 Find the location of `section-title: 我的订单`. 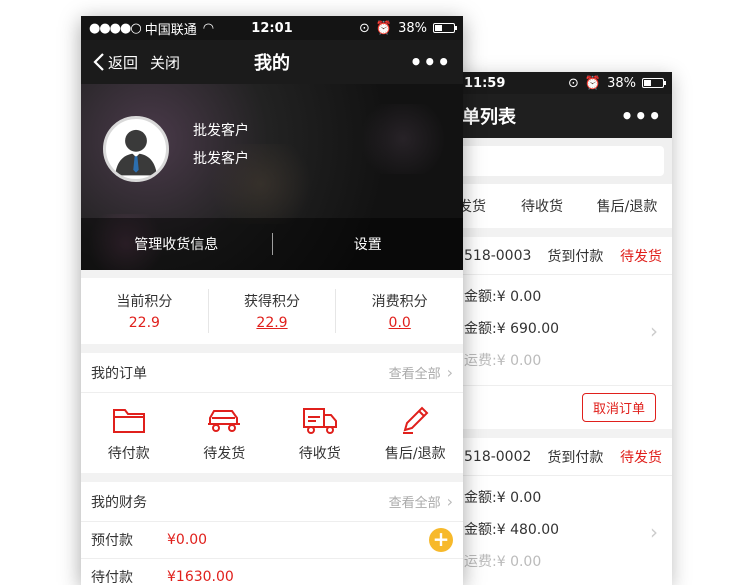

section-title: 我的订单 is located at coordinates (119, 373).